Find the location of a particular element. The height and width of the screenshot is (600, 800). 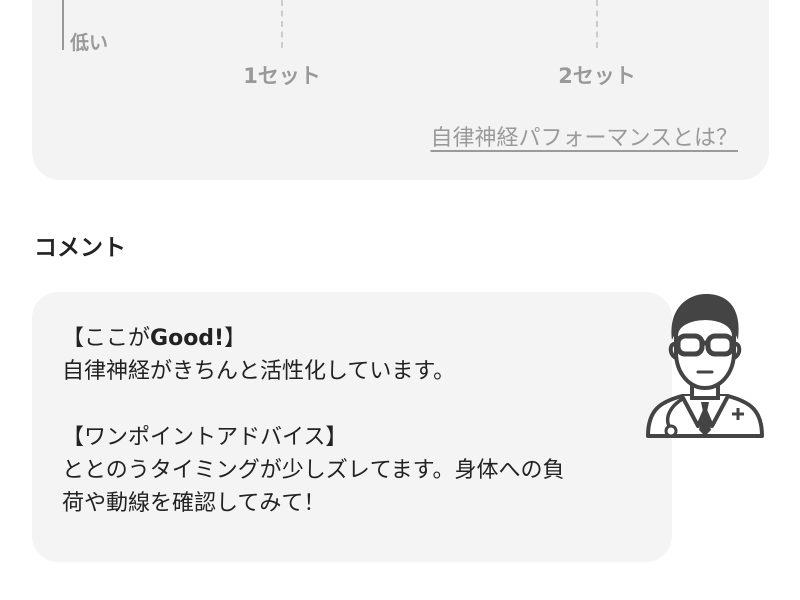

advice-line: ととのうタイミングが少しズレてます。身体への負 is located at coordinates (313, 470).